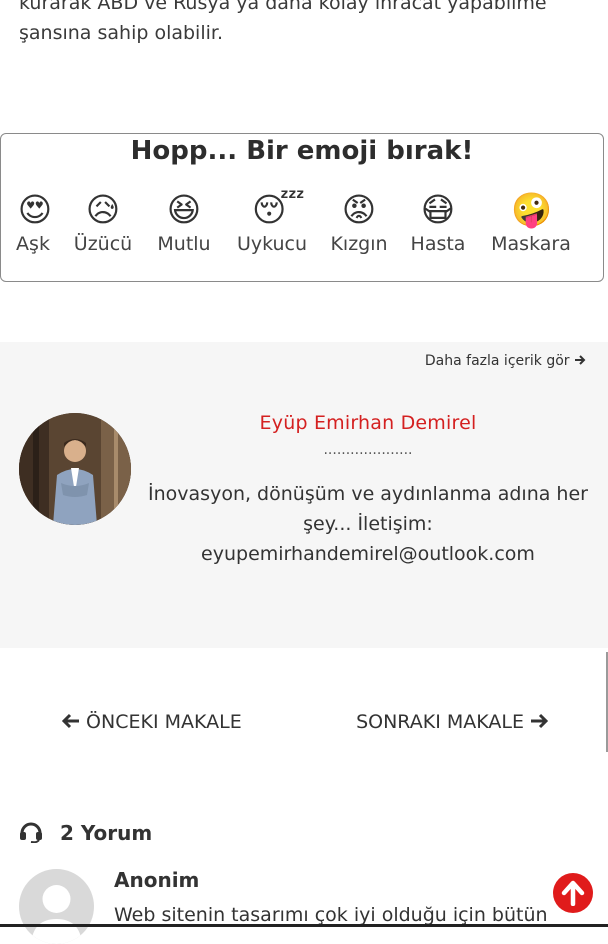 The height and width of the screenshot is (944, 608). I want to click on next-article-link: SONRAKI MAKALE, so click(452, 722).